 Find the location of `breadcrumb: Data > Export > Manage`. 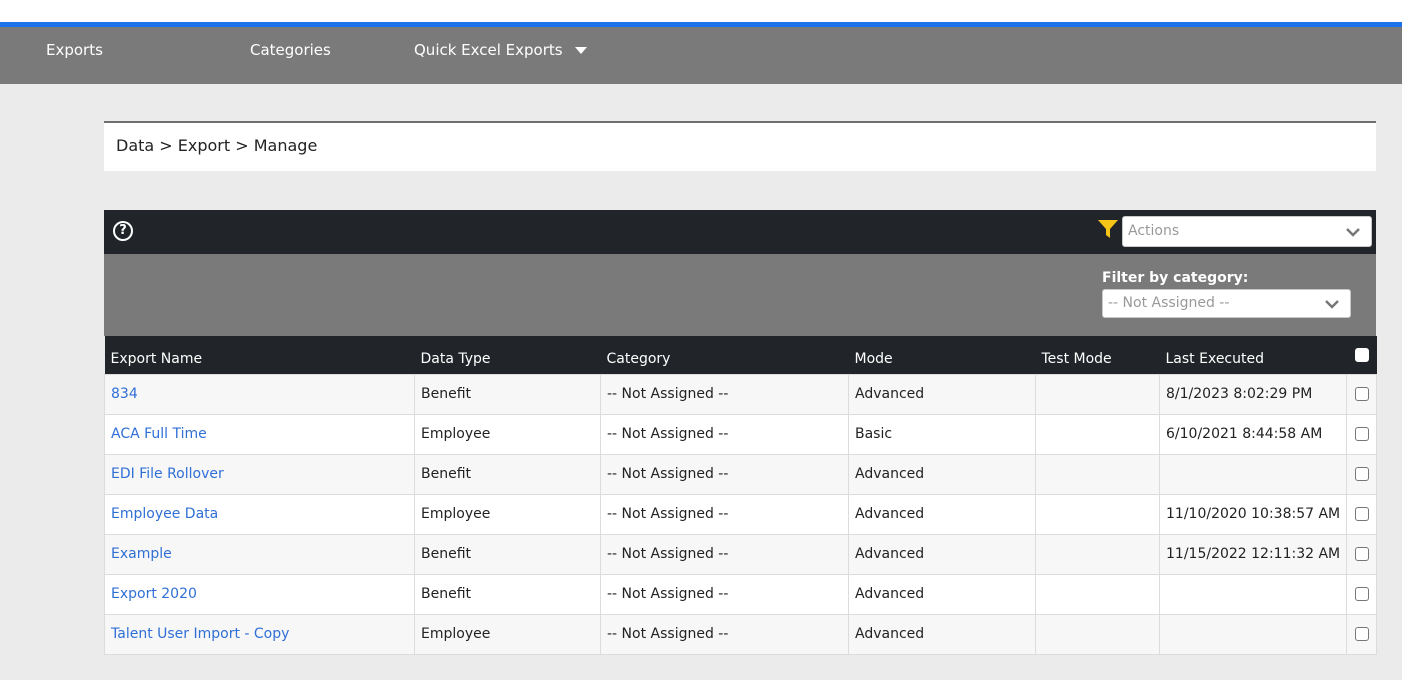

breadcrumb: Data > Export > Manage is located at coordinates (217, 145).